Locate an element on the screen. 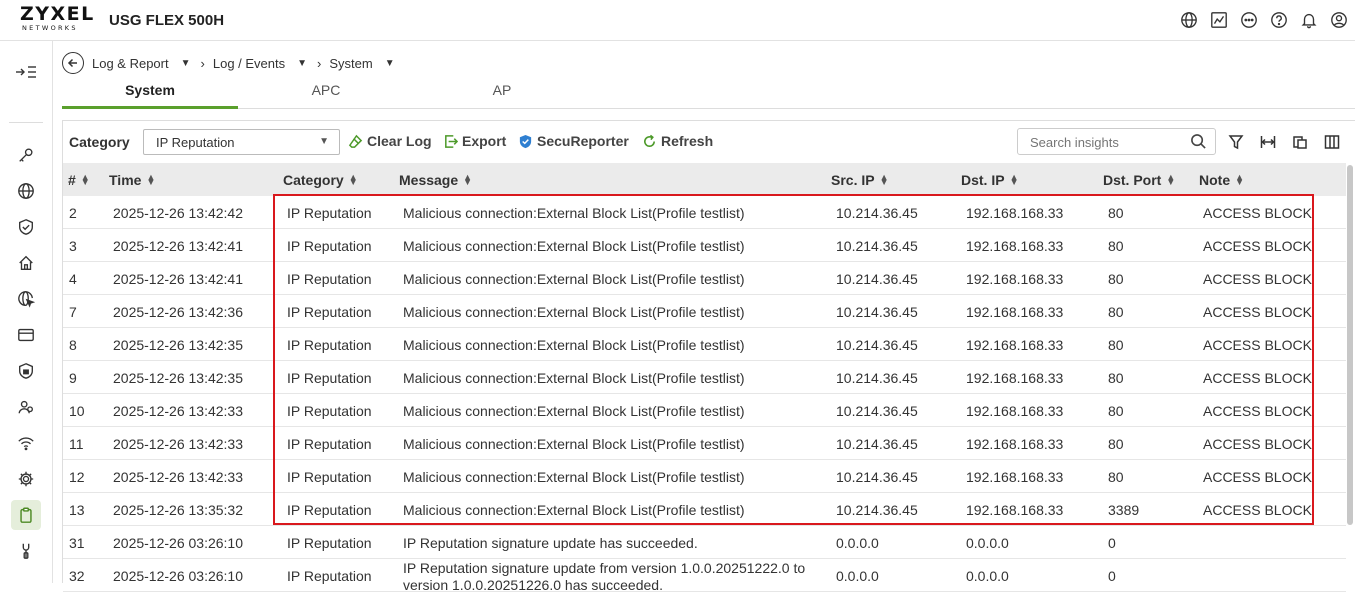 Image resolution: width=1355 pixels, height=593 pixels. cell-time: 2025-12-26 13:42:33 is located at coordinates (178, 477).